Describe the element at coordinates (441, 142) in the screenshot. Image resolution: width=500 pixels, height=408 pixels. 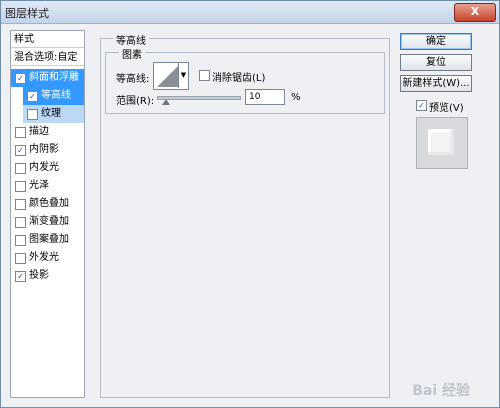
I see `style-preview-swatch` at that location.